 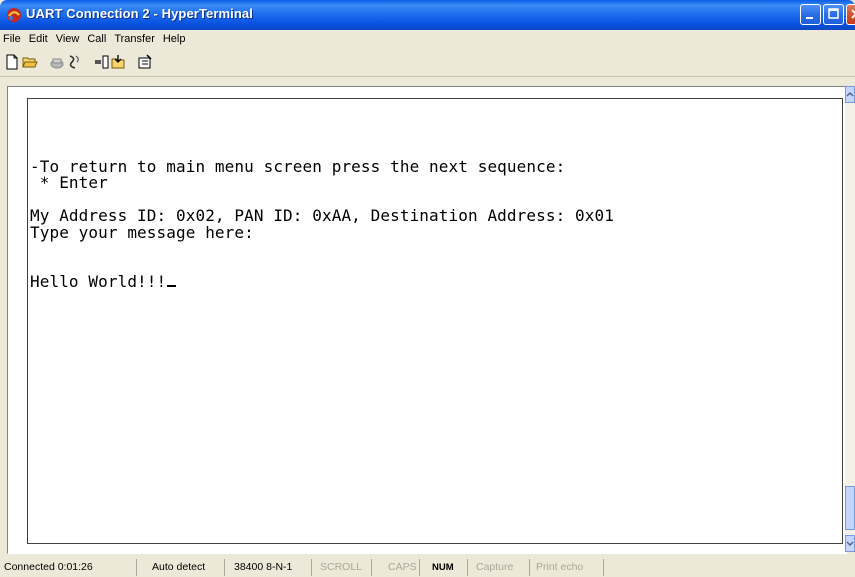 I want to click on chevron-down-icon, so click(x=850, y=543).